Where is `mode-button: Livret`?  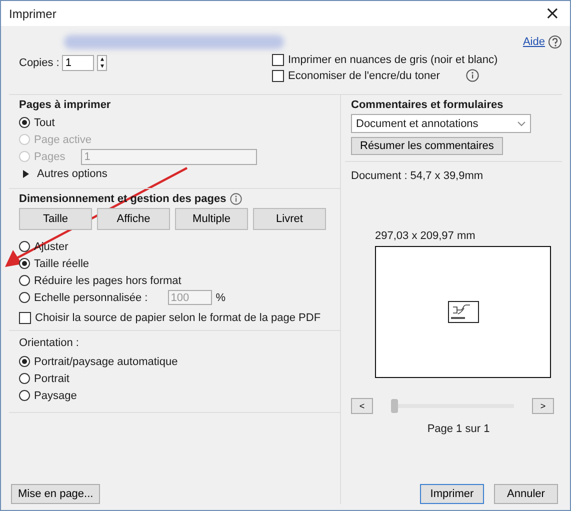 mode-button: Livret is located at coordinates (289, 219).